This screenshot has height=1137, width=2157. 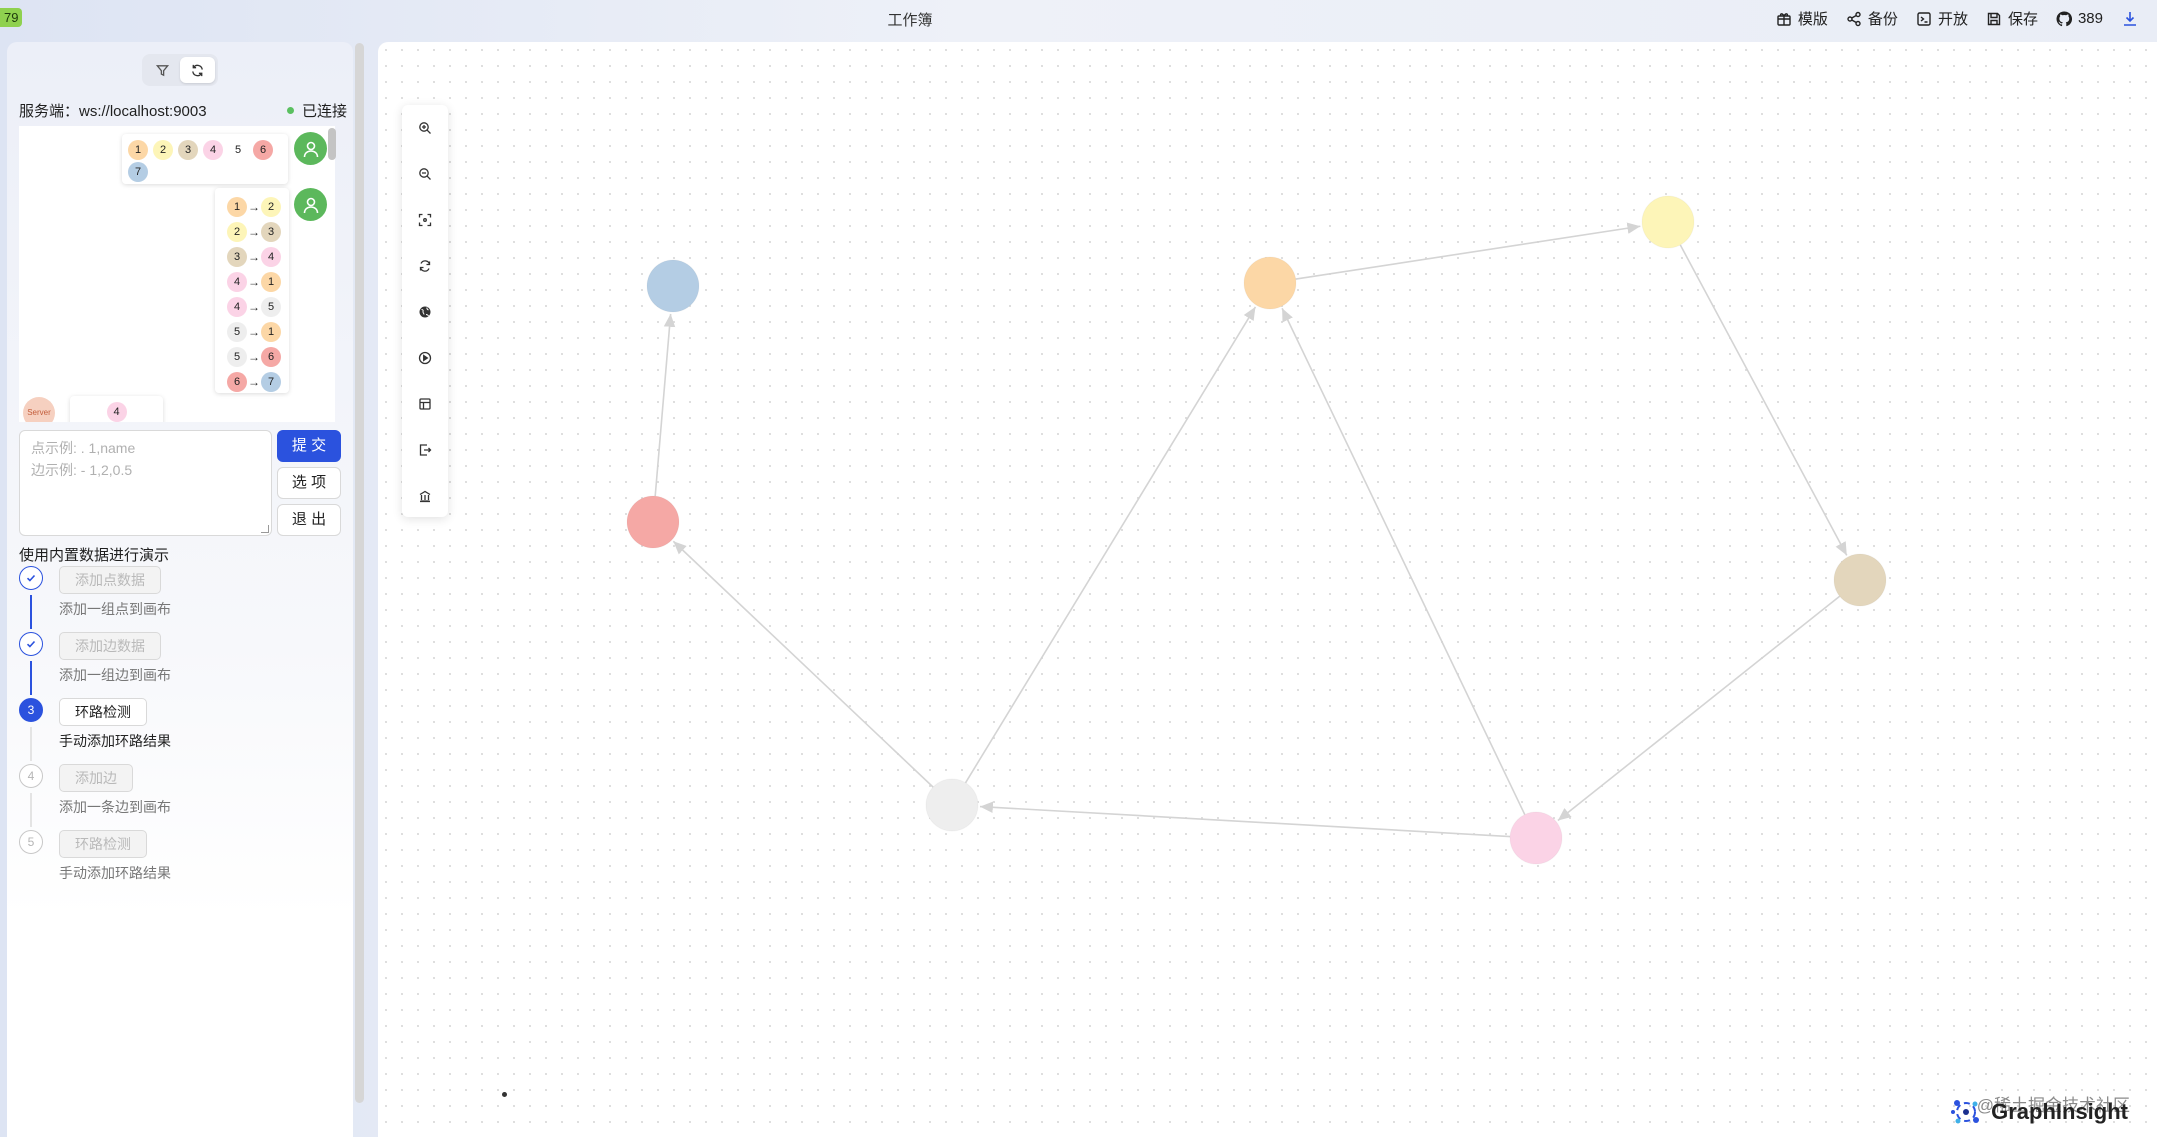 I want to click on step-action-button: 添加边数据, so click(x=110, y=646).